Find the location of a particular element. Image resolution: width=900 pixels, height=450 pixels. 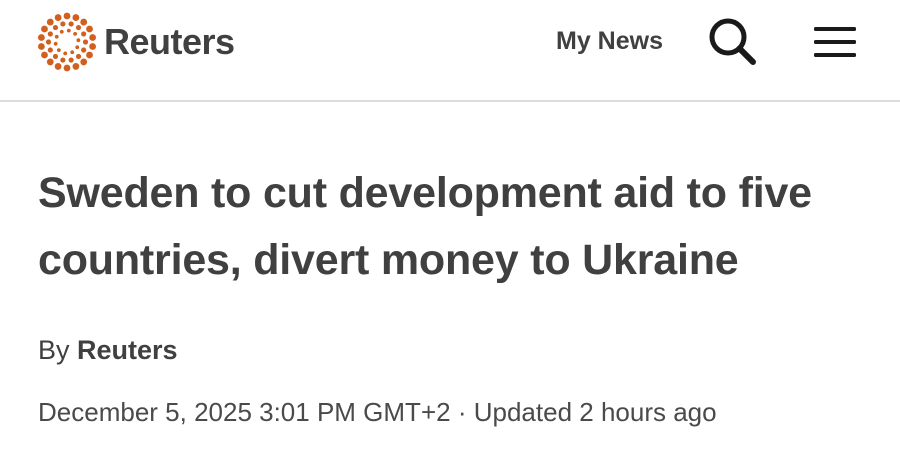

byline: By Reuters is located at coordinates (108, 350).